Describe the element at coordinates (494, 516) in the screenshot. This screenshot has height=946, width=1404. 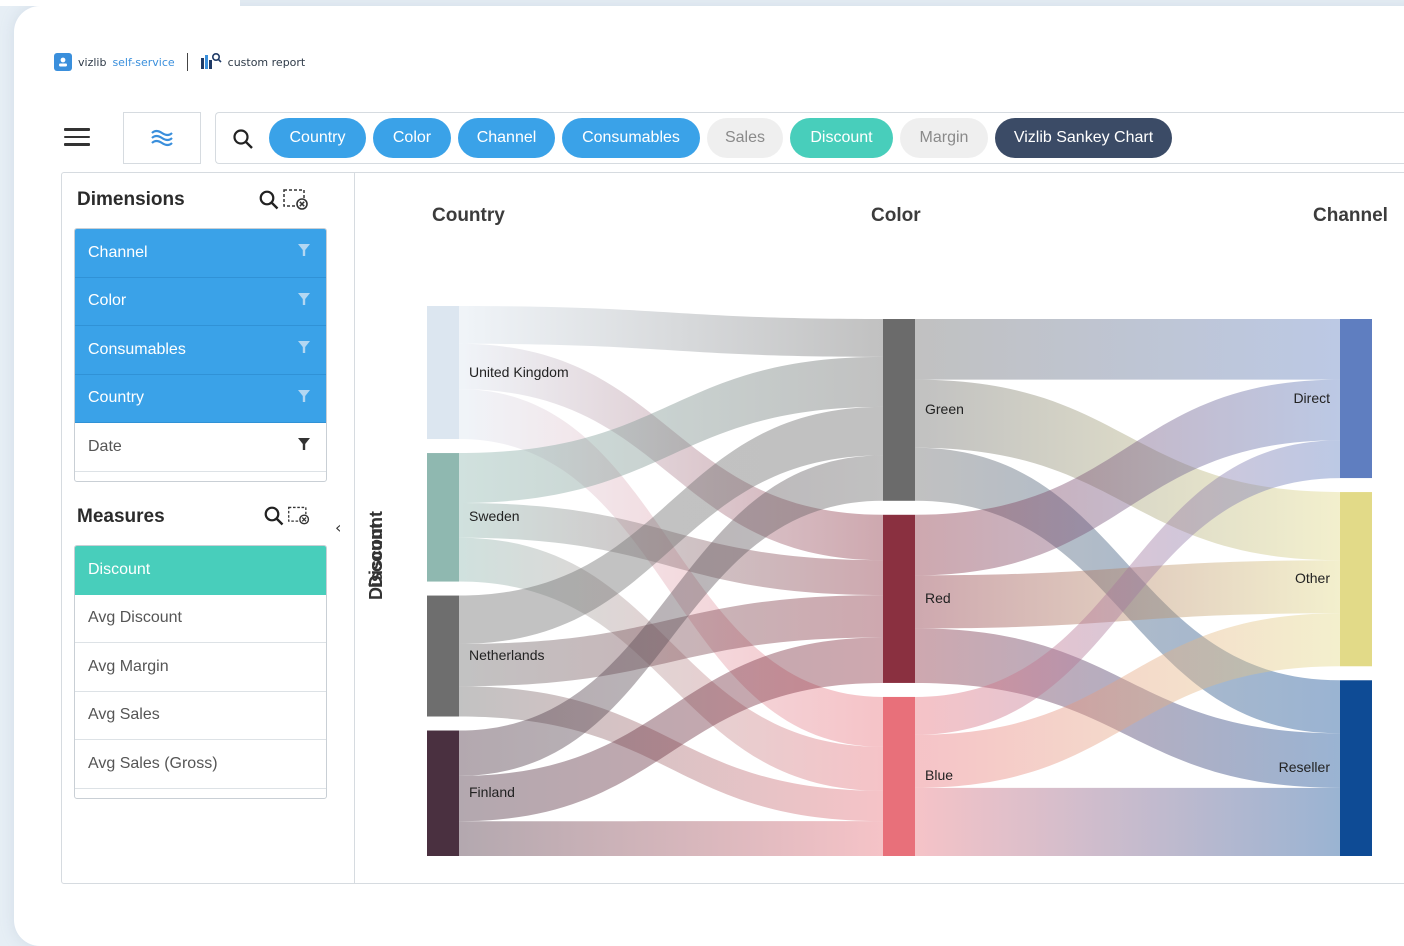
I see `sankey-node-label-sweden: Sweden` at that location.